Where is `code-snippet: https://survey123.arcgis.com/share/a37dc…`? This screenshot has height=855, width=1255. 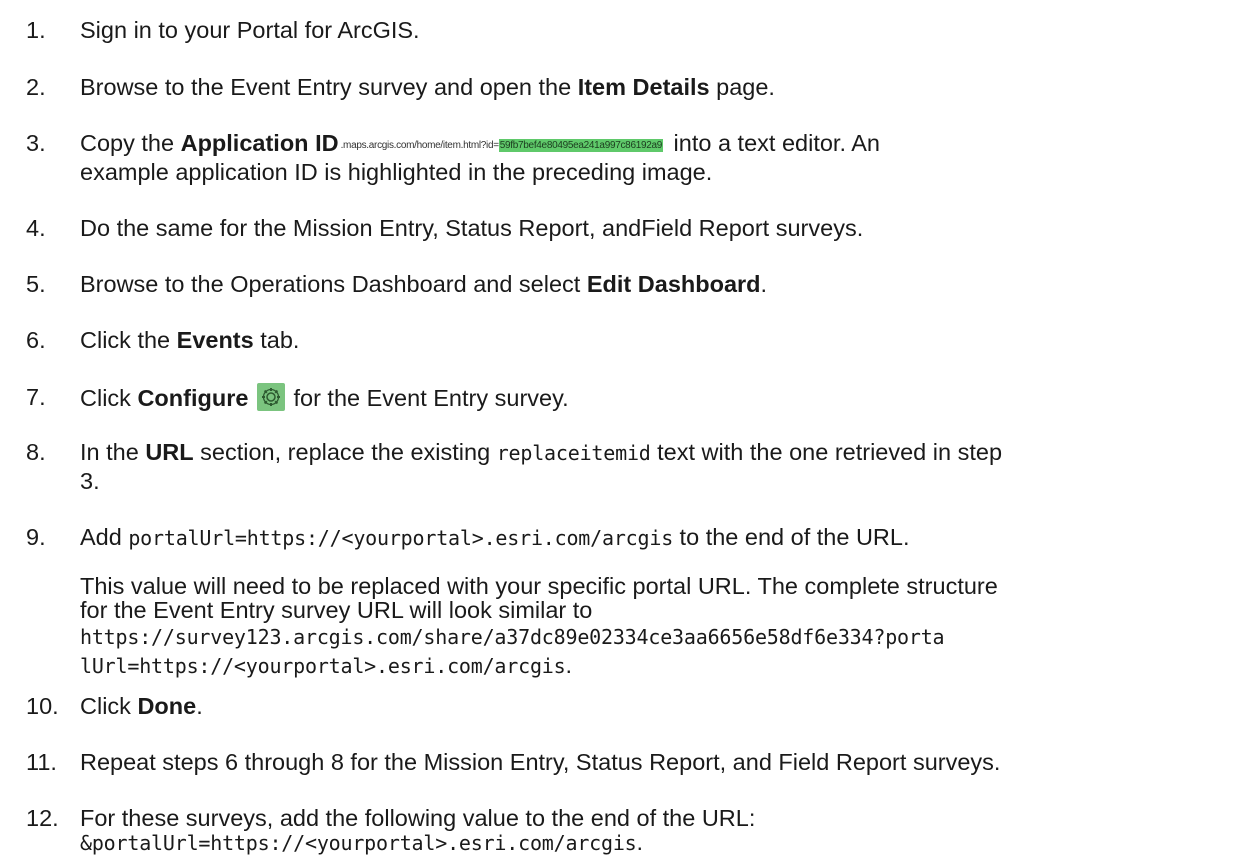 code-snippet: https://survey123.arcgis.com/share/a37dc… is located at coordinates (512, 637).